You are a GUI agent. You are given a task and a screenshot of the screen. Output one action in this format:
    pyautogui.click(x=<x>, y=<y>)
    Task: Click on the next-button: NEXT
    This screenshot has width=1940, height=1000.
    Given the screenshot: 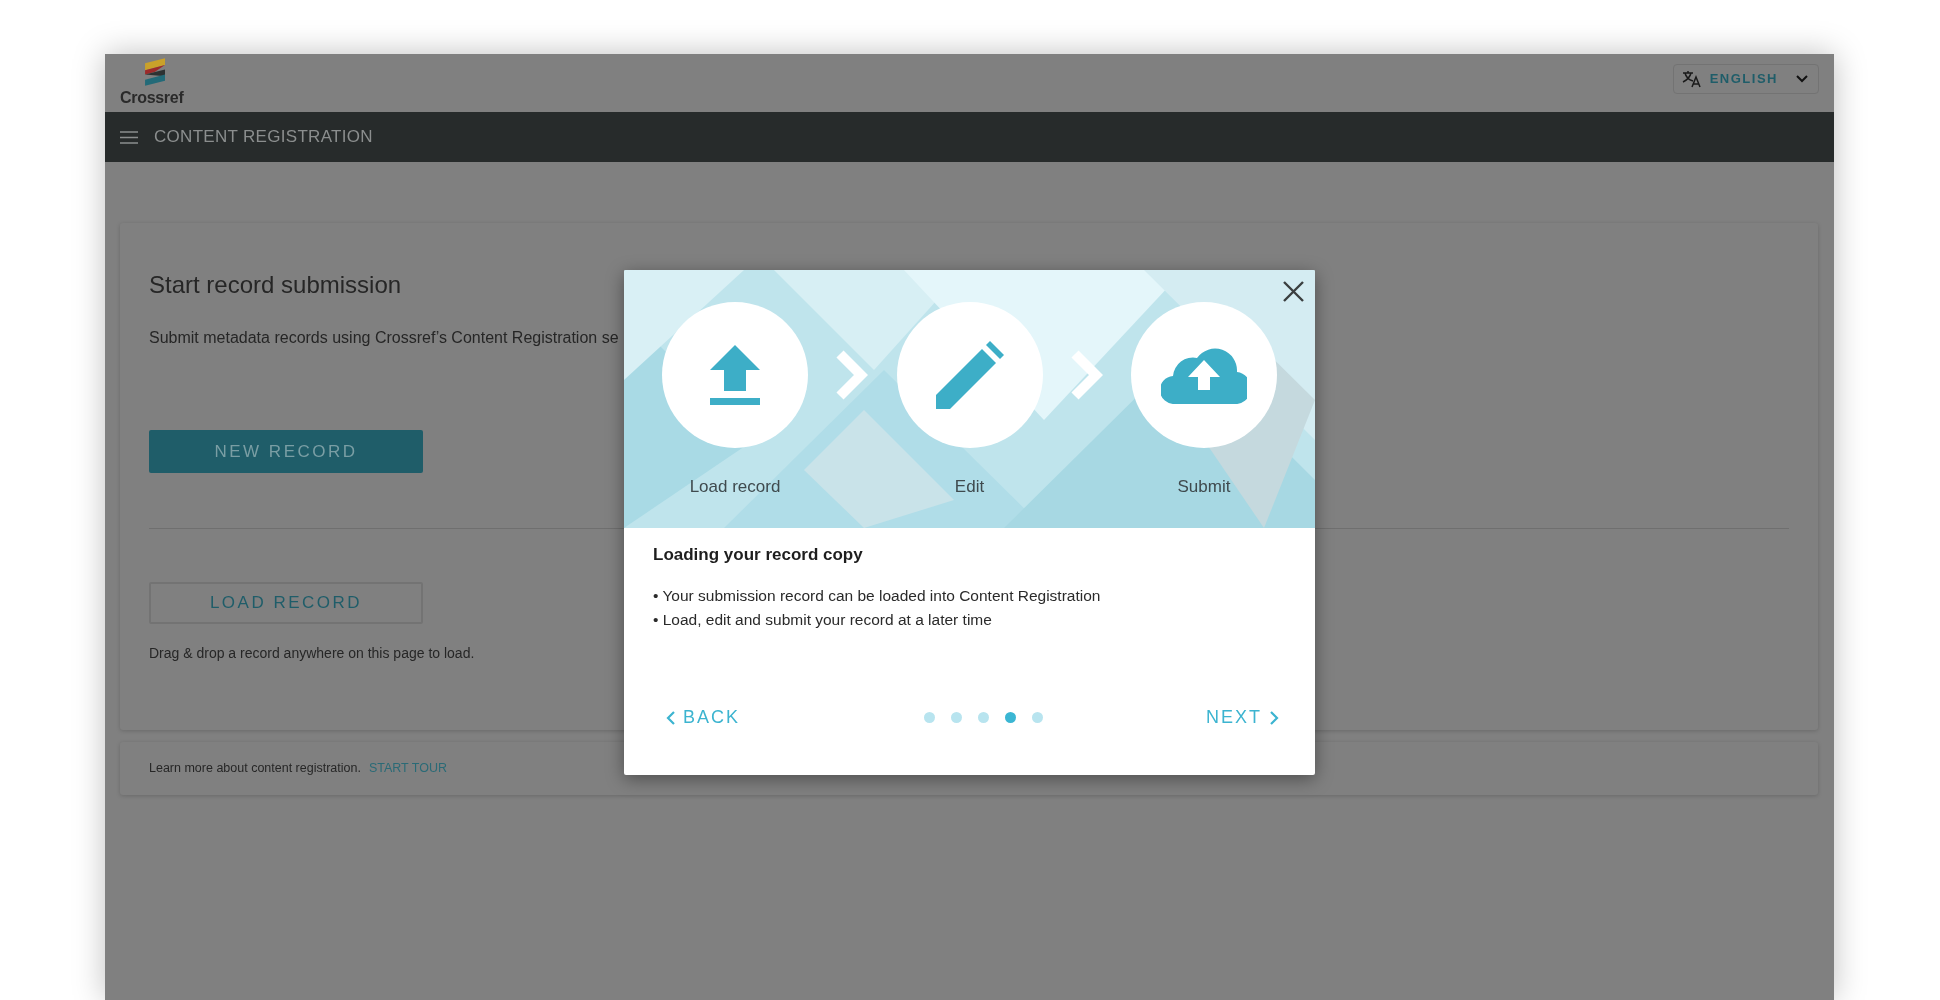 What is the action you would take?
    pyautogui.click(x=1242, y=718)
    